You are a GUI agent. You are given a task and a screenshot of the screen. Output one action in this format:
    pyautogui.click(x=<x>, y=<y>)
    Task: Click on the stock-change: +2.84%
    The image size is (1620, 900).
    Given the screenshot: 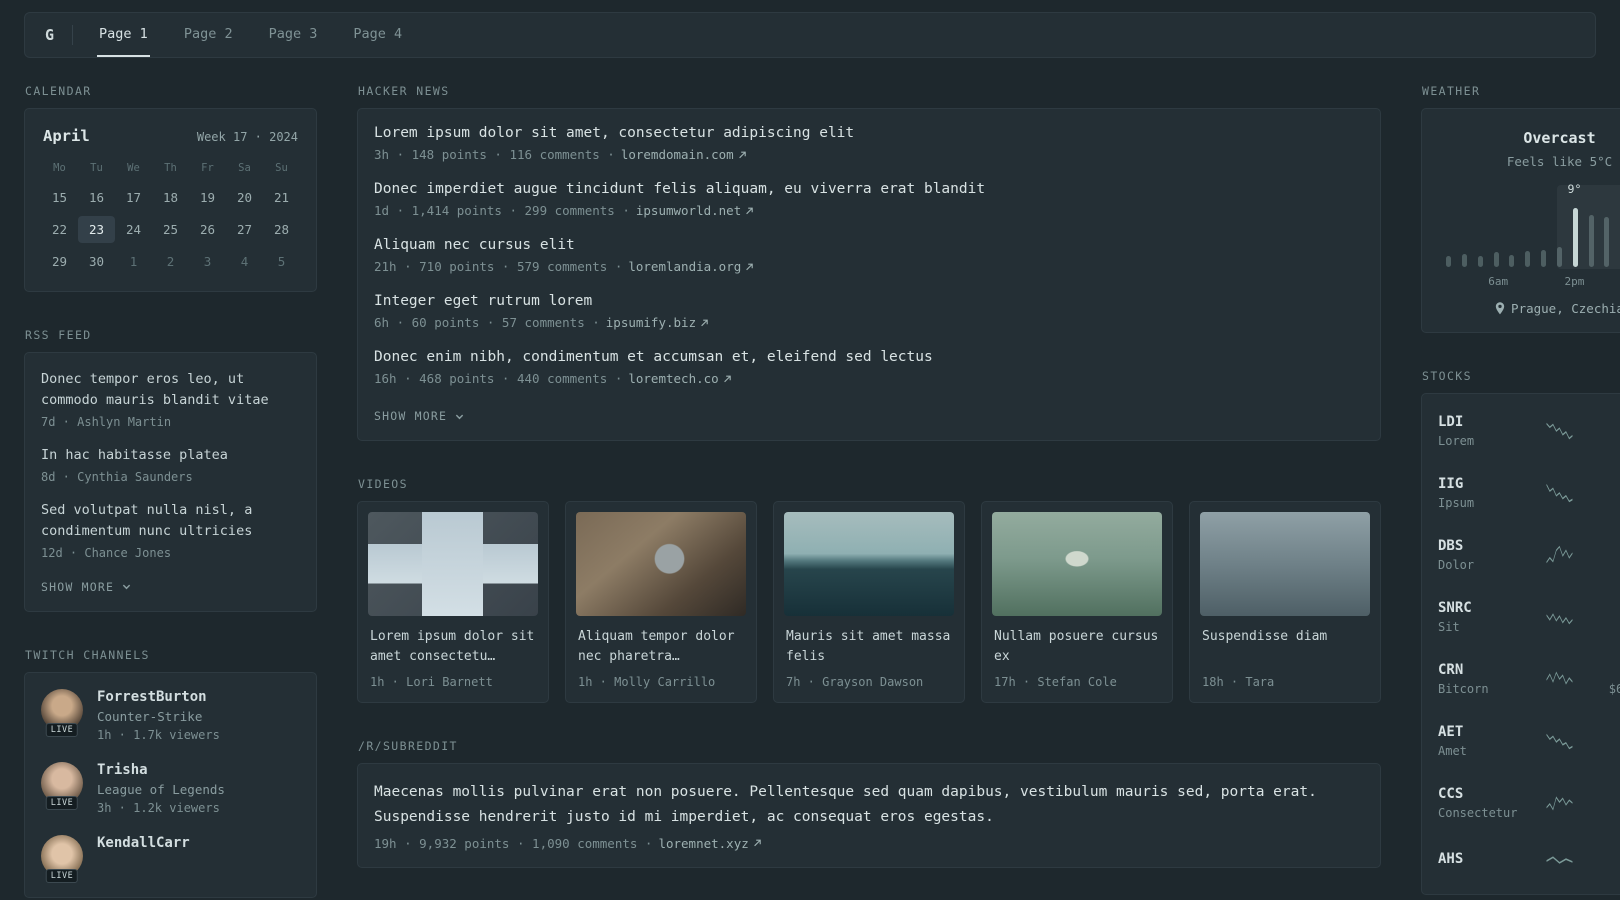 What is the action you would take?
    pyautogui.click(x=1602, y=484)
    